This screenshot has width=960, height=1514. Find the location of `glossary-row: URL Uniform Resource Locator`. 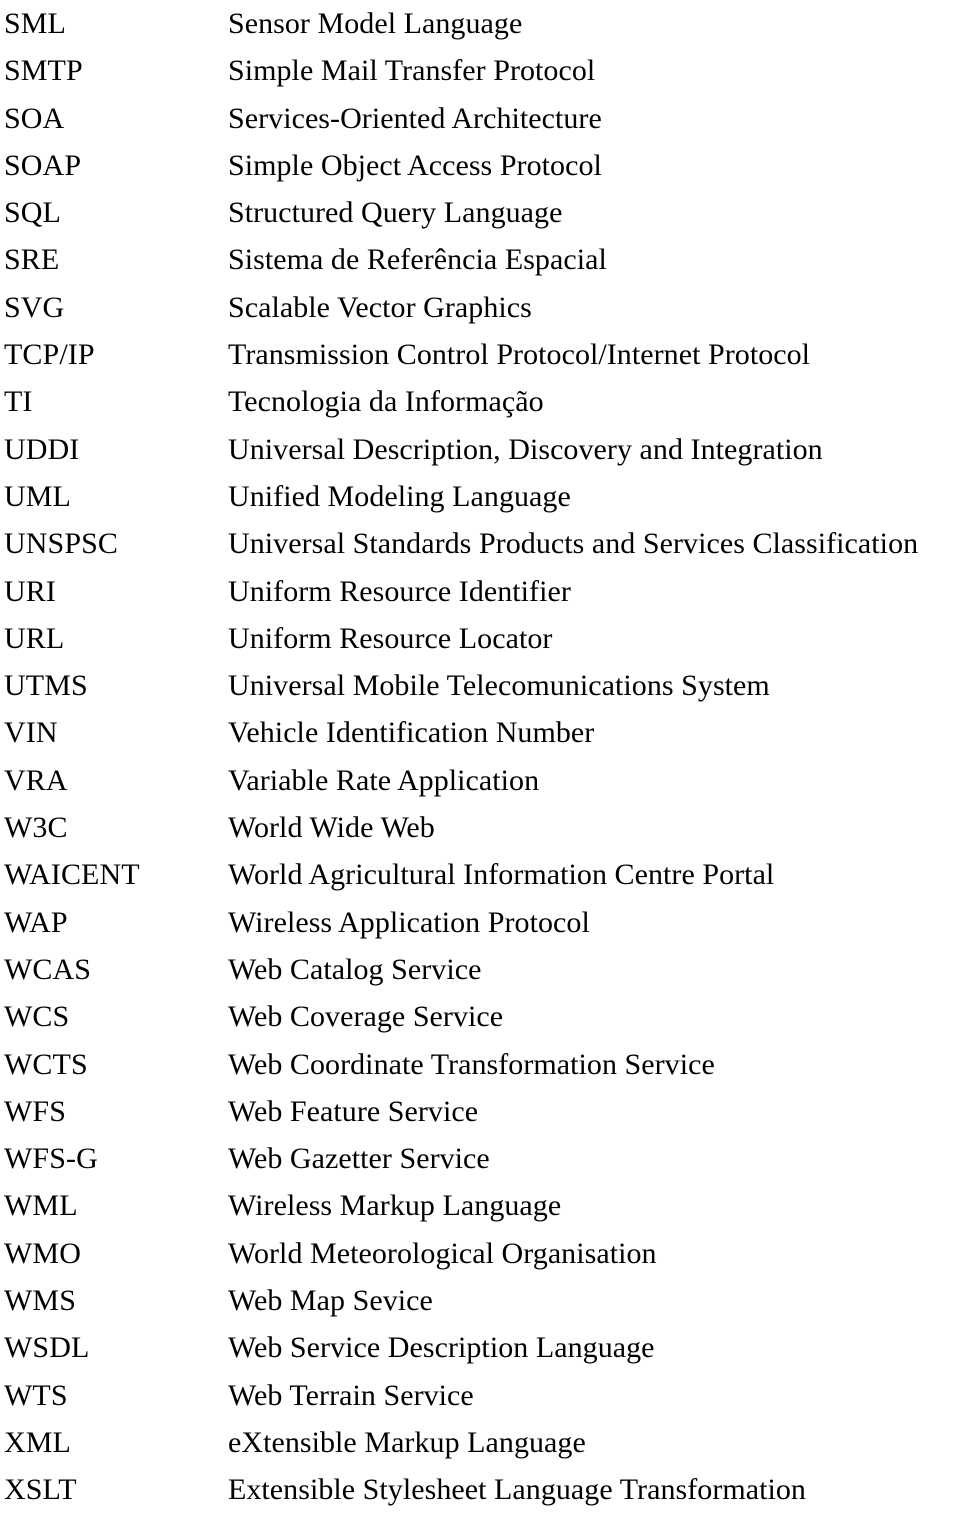

glossary-row: URL Uniform Resource Locator is located at coordinates (480, 638).